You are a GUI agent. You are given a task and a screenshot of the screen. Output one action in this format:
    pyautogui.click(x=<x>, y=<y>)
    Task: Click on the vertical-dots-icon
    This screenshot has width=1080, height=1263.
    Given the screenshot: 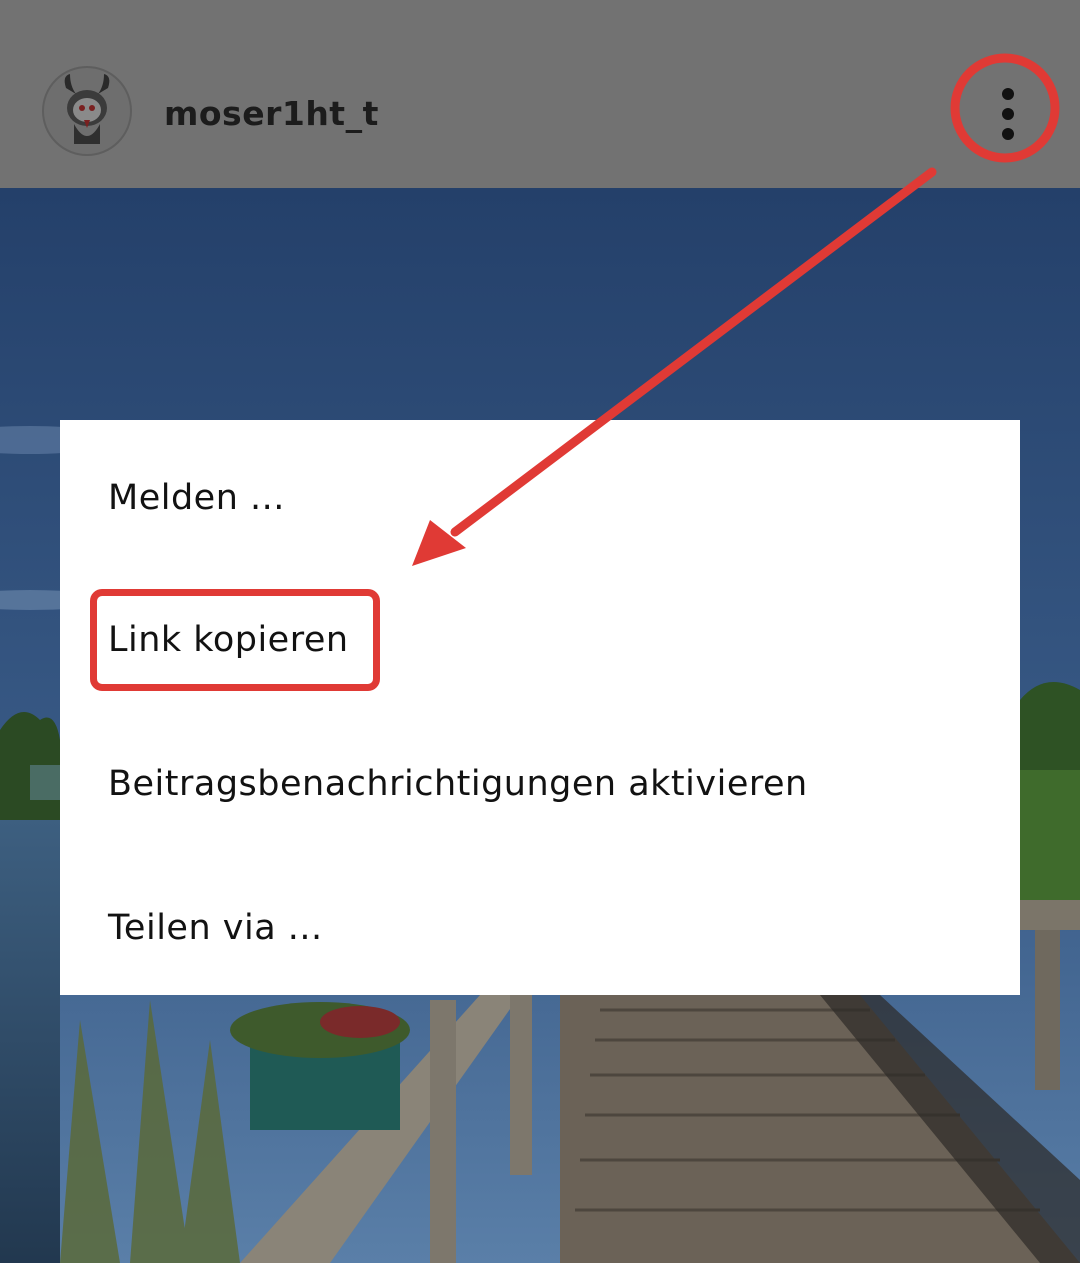 What is the action you would take?
    pyautogui.click(x=1008, y=94)
    